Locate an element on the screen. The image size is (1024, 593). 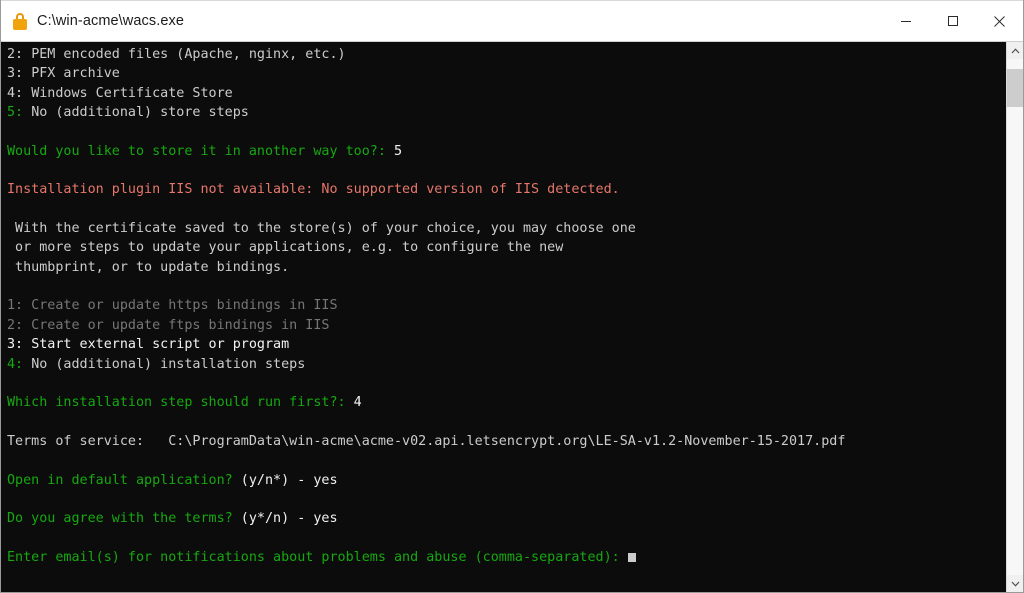
window-controls is located at coordinates (952, 21).